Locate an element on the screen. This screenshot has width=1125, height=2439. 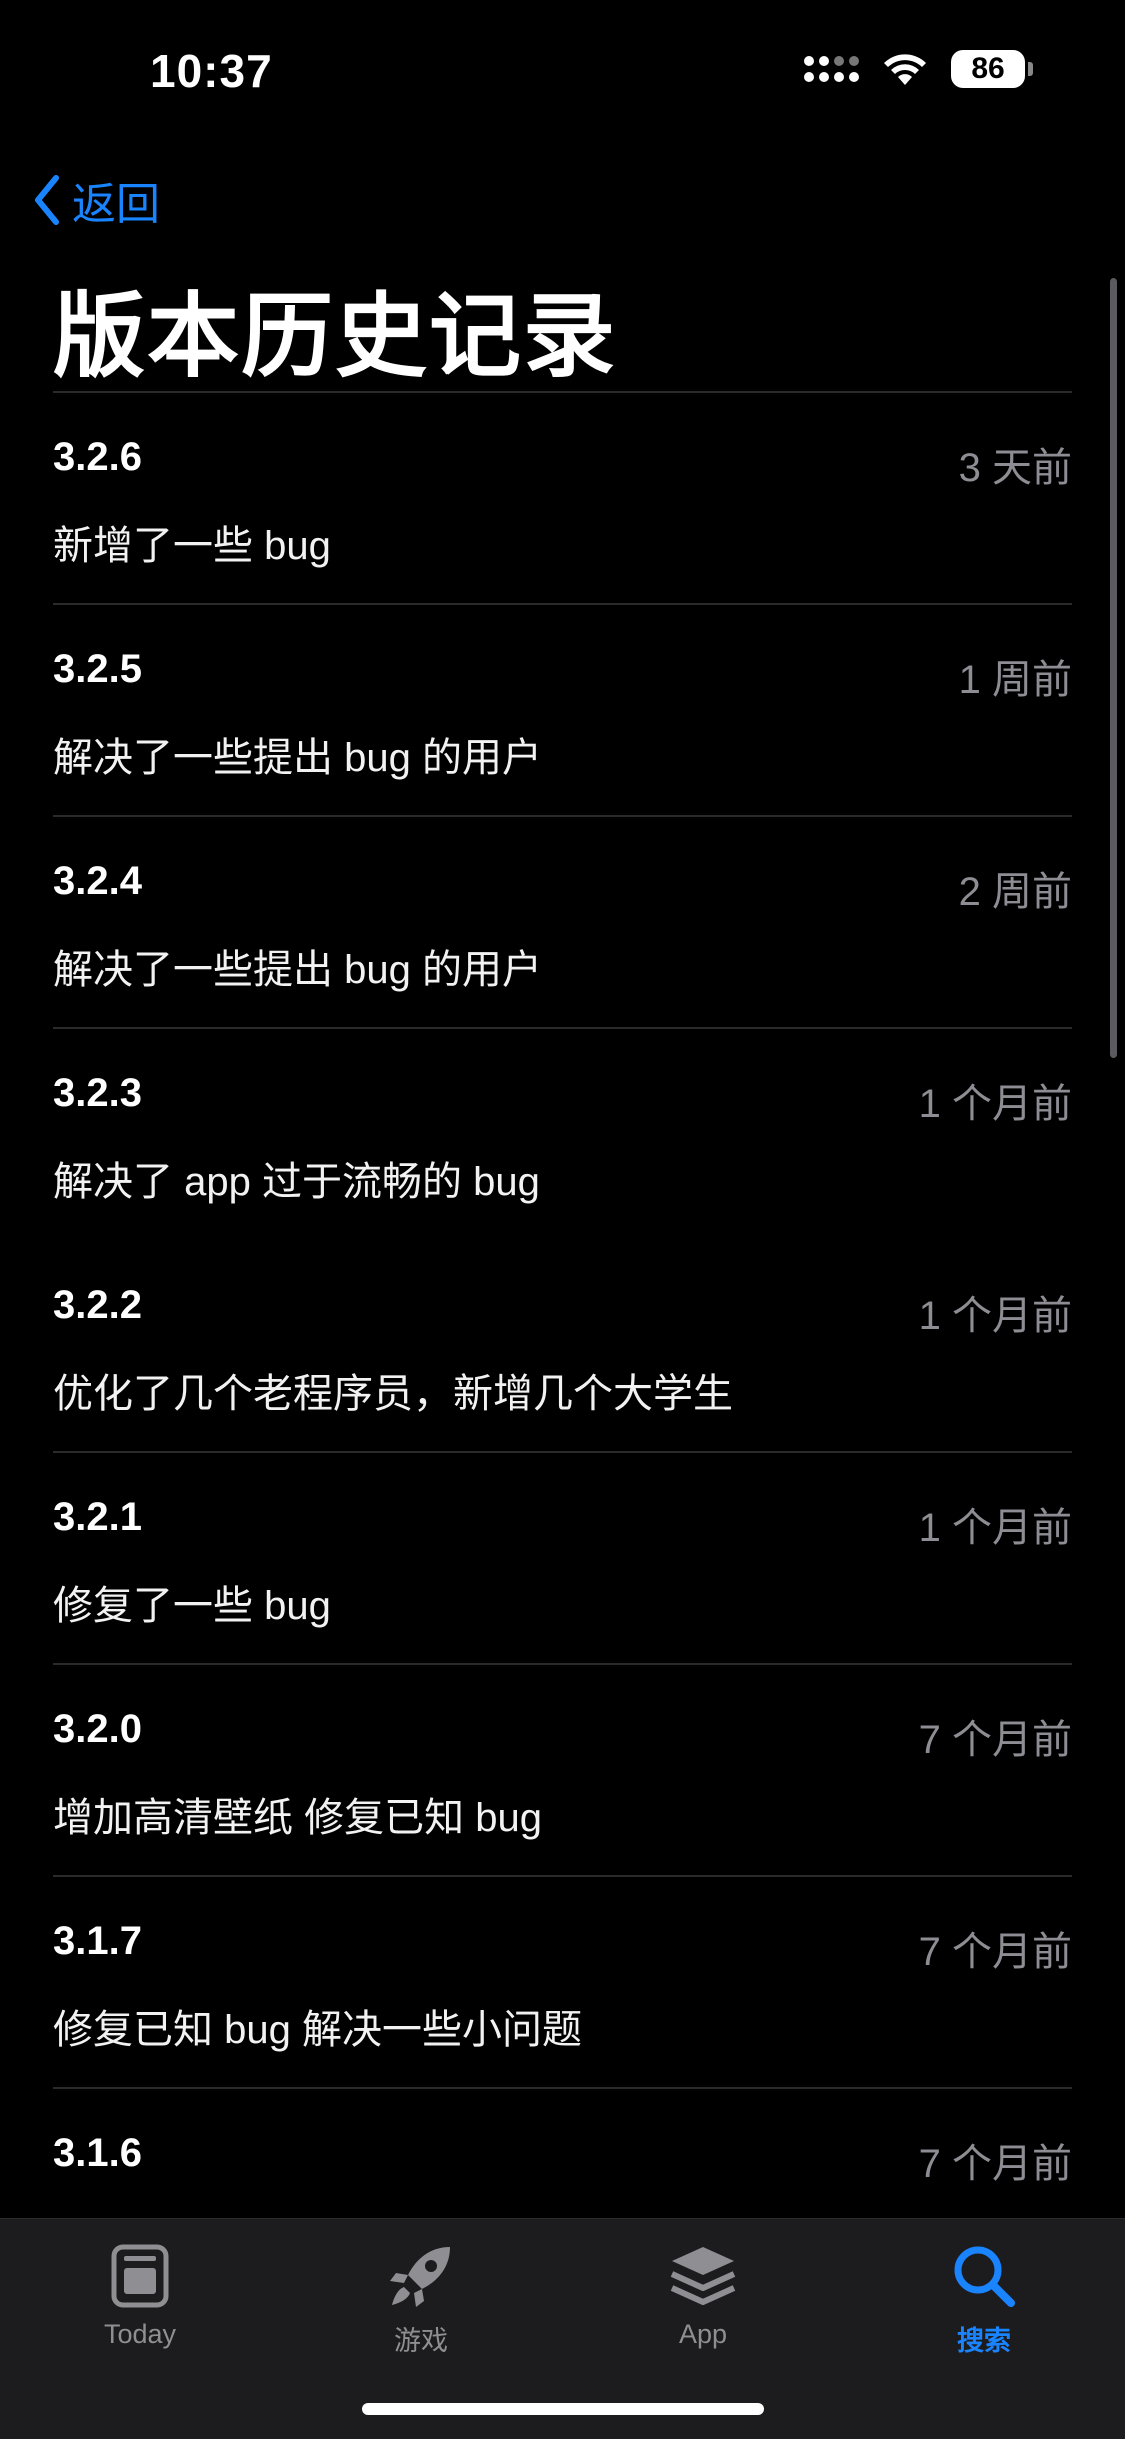
version-number: 3.2.5 is located at coordinates (97, 669).